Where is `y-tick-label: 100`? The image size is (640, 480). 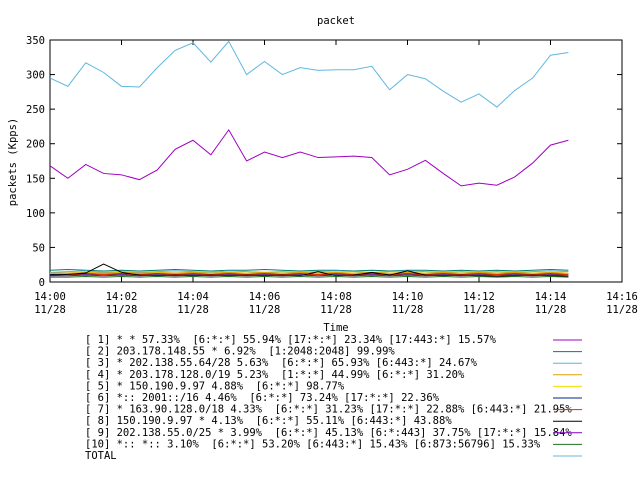
y-tick-label: 100 is located at coordinates (35, 214).